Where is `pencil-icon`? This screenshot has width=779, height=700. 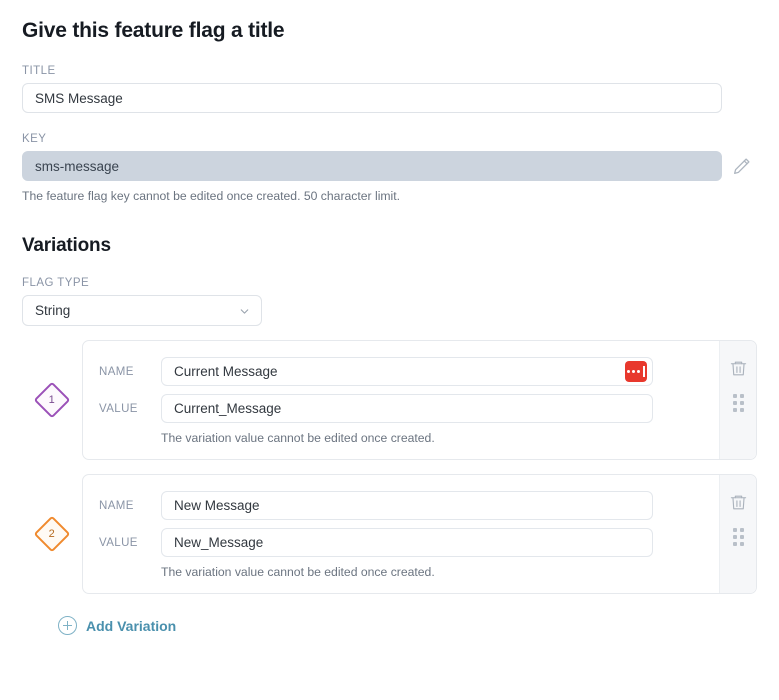 pencil-icon is located at coordinates (742, 166).